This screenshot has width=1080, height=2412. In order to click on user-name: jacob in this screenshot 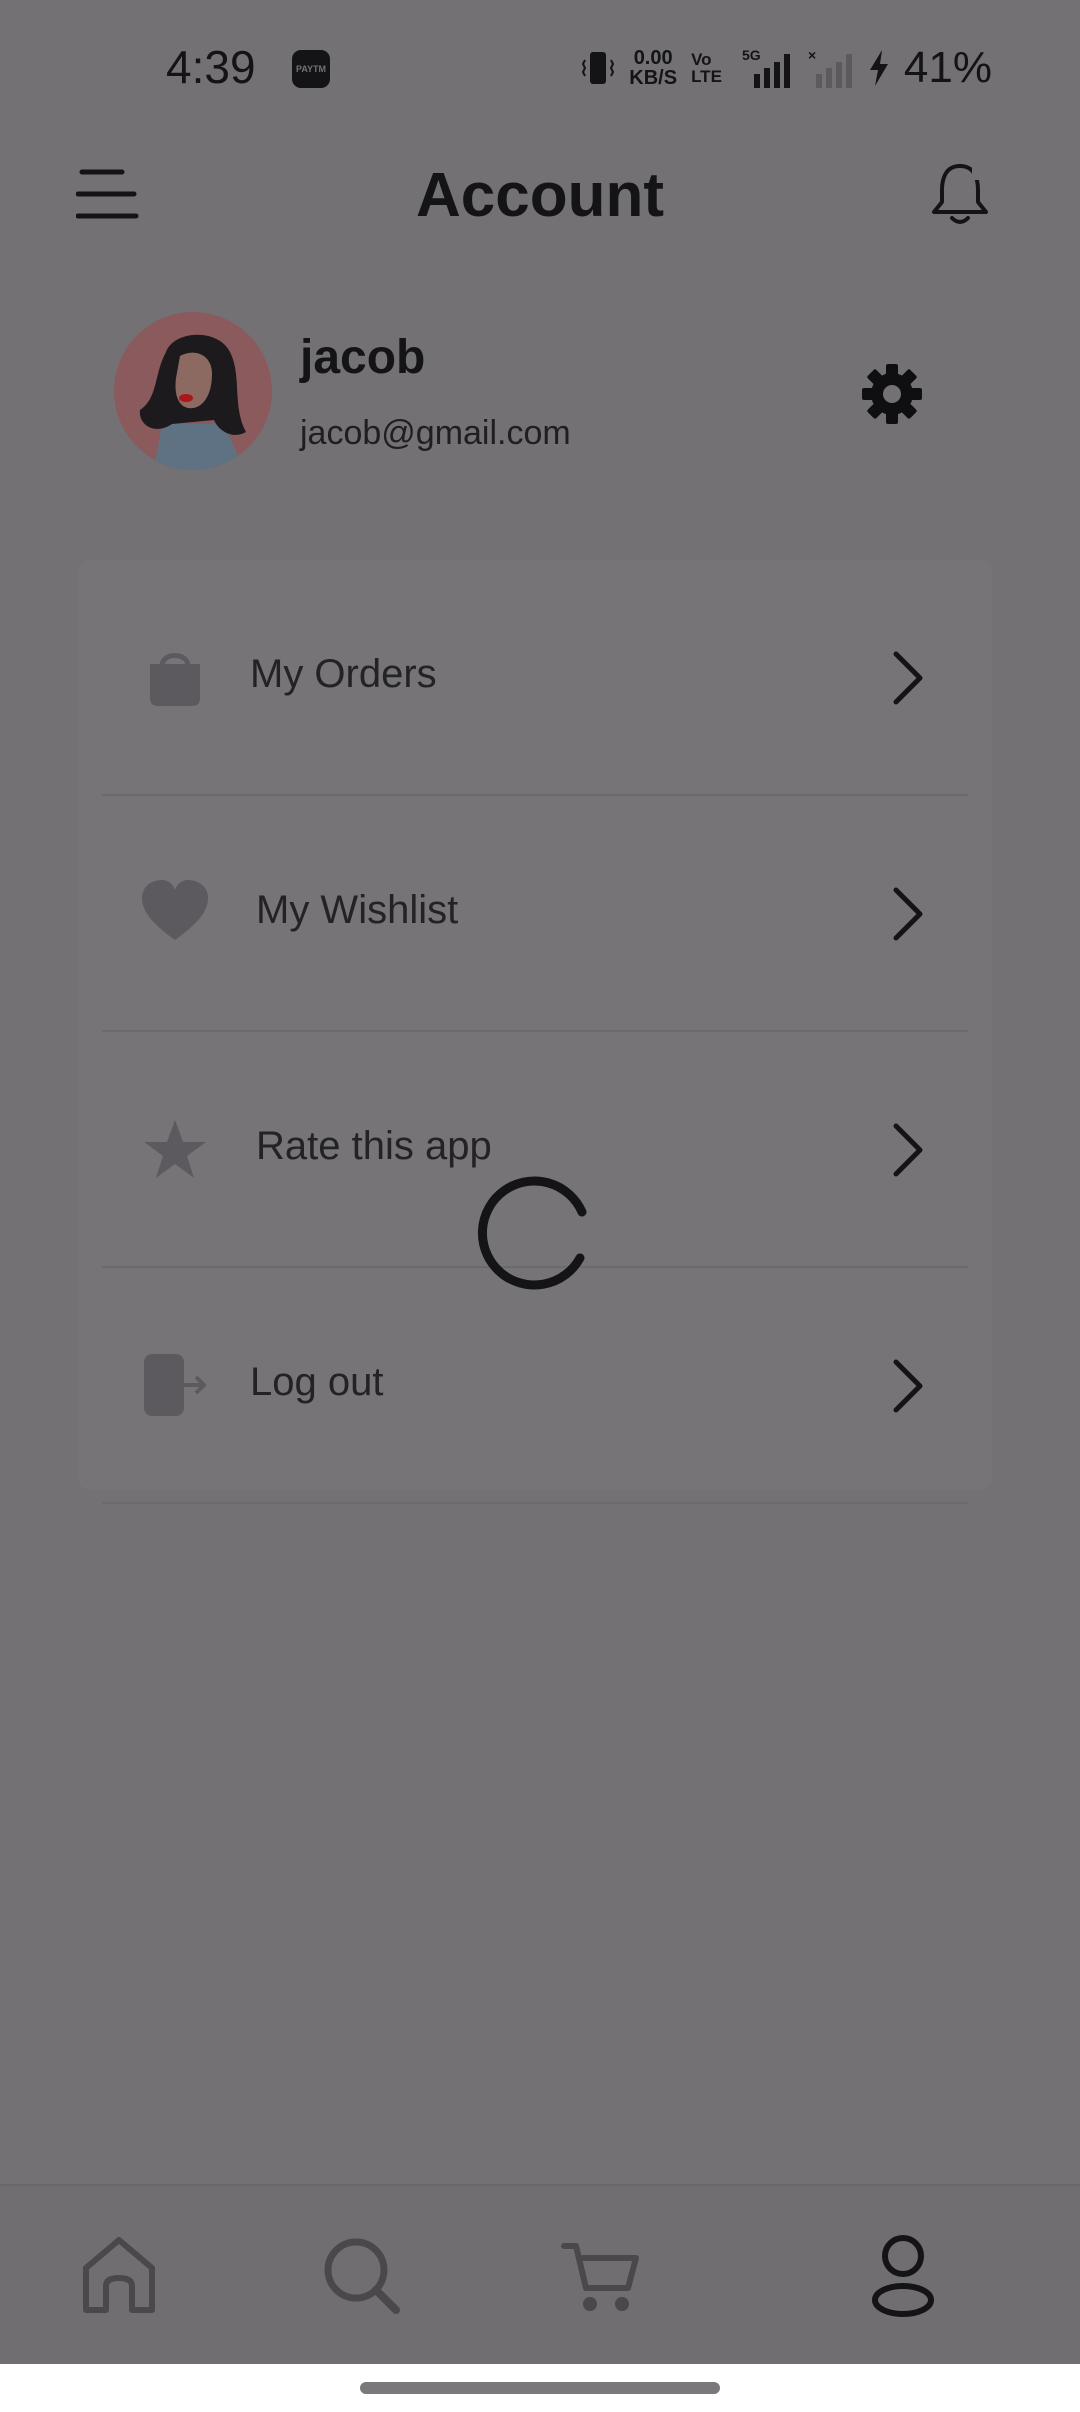, I will do `click(363, 357)`.